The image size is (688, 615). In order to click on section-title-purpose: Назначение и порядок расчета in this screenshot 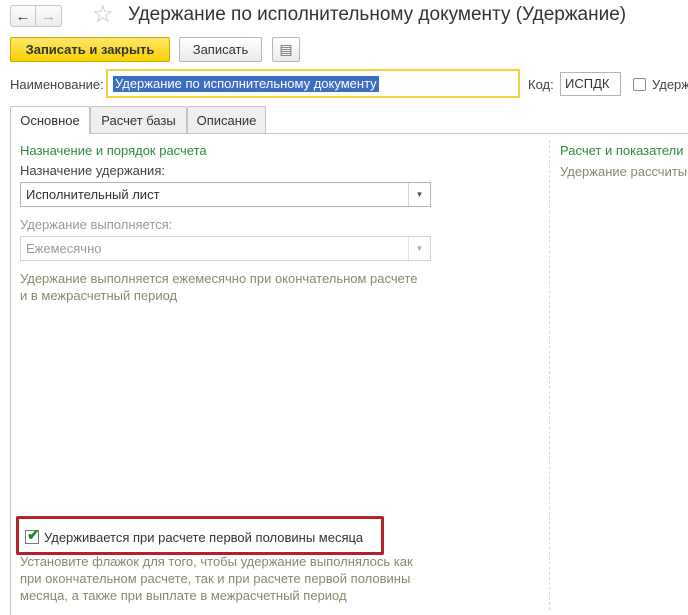, I will do `click(113, 150)`.